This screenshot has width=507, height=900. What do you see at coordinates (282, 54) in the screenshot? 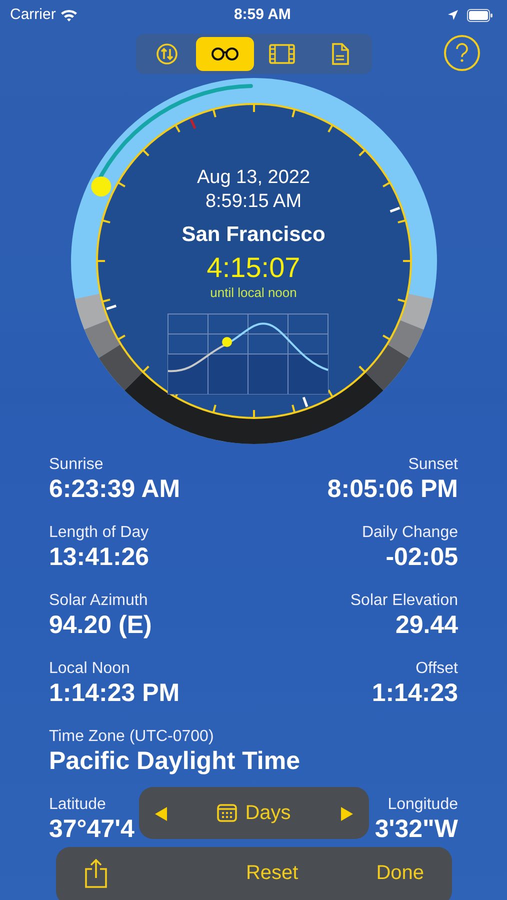
I see `film-strip-icon` at bounding box center [282, 54].